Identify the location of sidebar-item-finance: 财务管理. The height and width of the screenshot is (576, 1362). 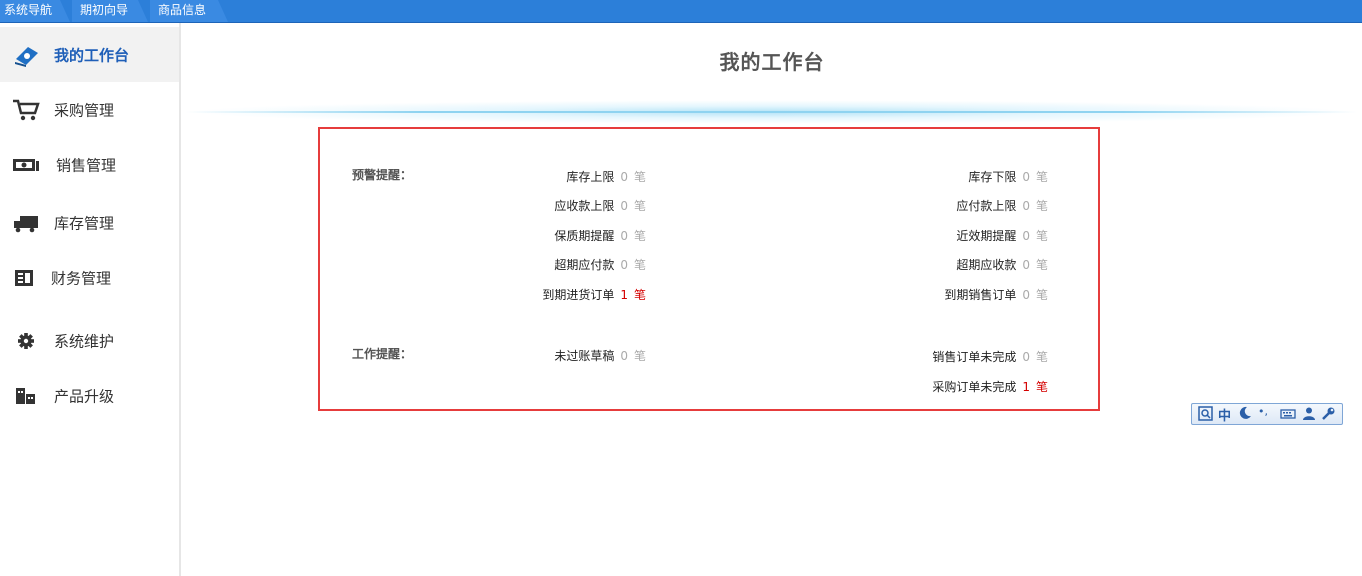
(89, 277).